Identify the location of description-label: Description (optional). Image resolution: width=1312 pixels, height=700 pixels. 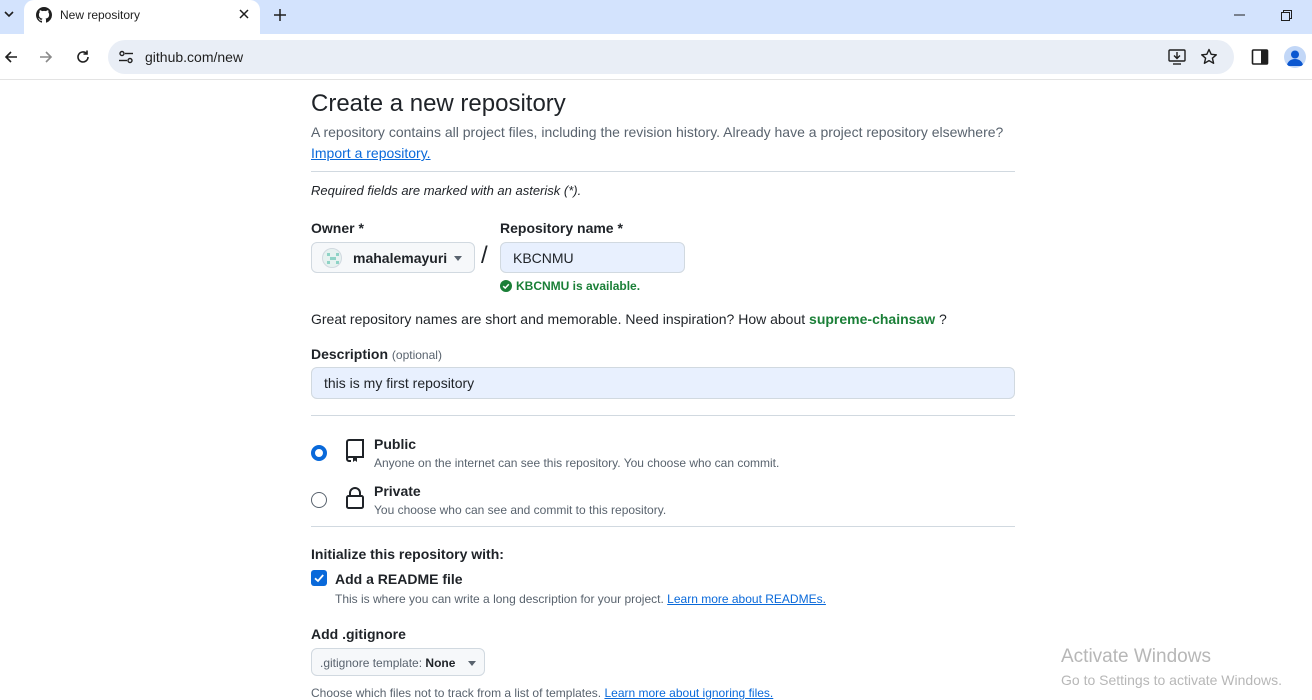
(376, 354).